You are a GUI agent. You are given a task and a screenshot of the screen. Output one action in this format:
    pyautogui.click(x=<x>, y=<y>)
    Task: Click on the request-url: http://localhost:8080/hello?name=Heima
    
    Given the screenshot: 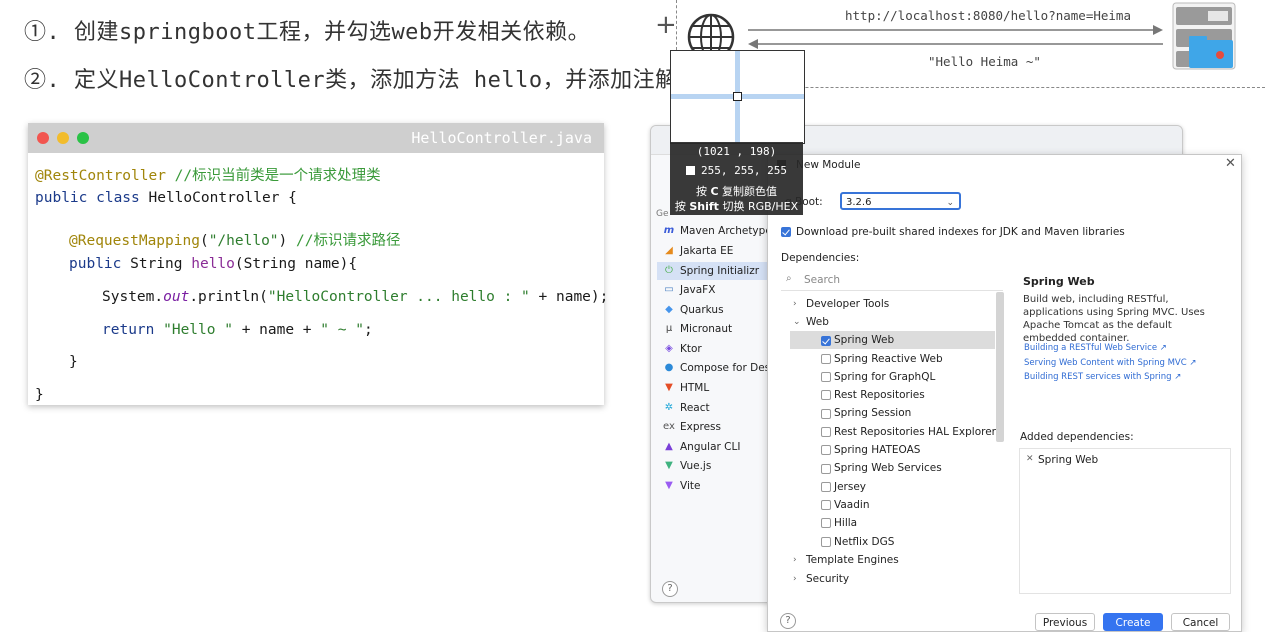 What is the action you would take?
    pyautogui.click(x=988, y=15)
    